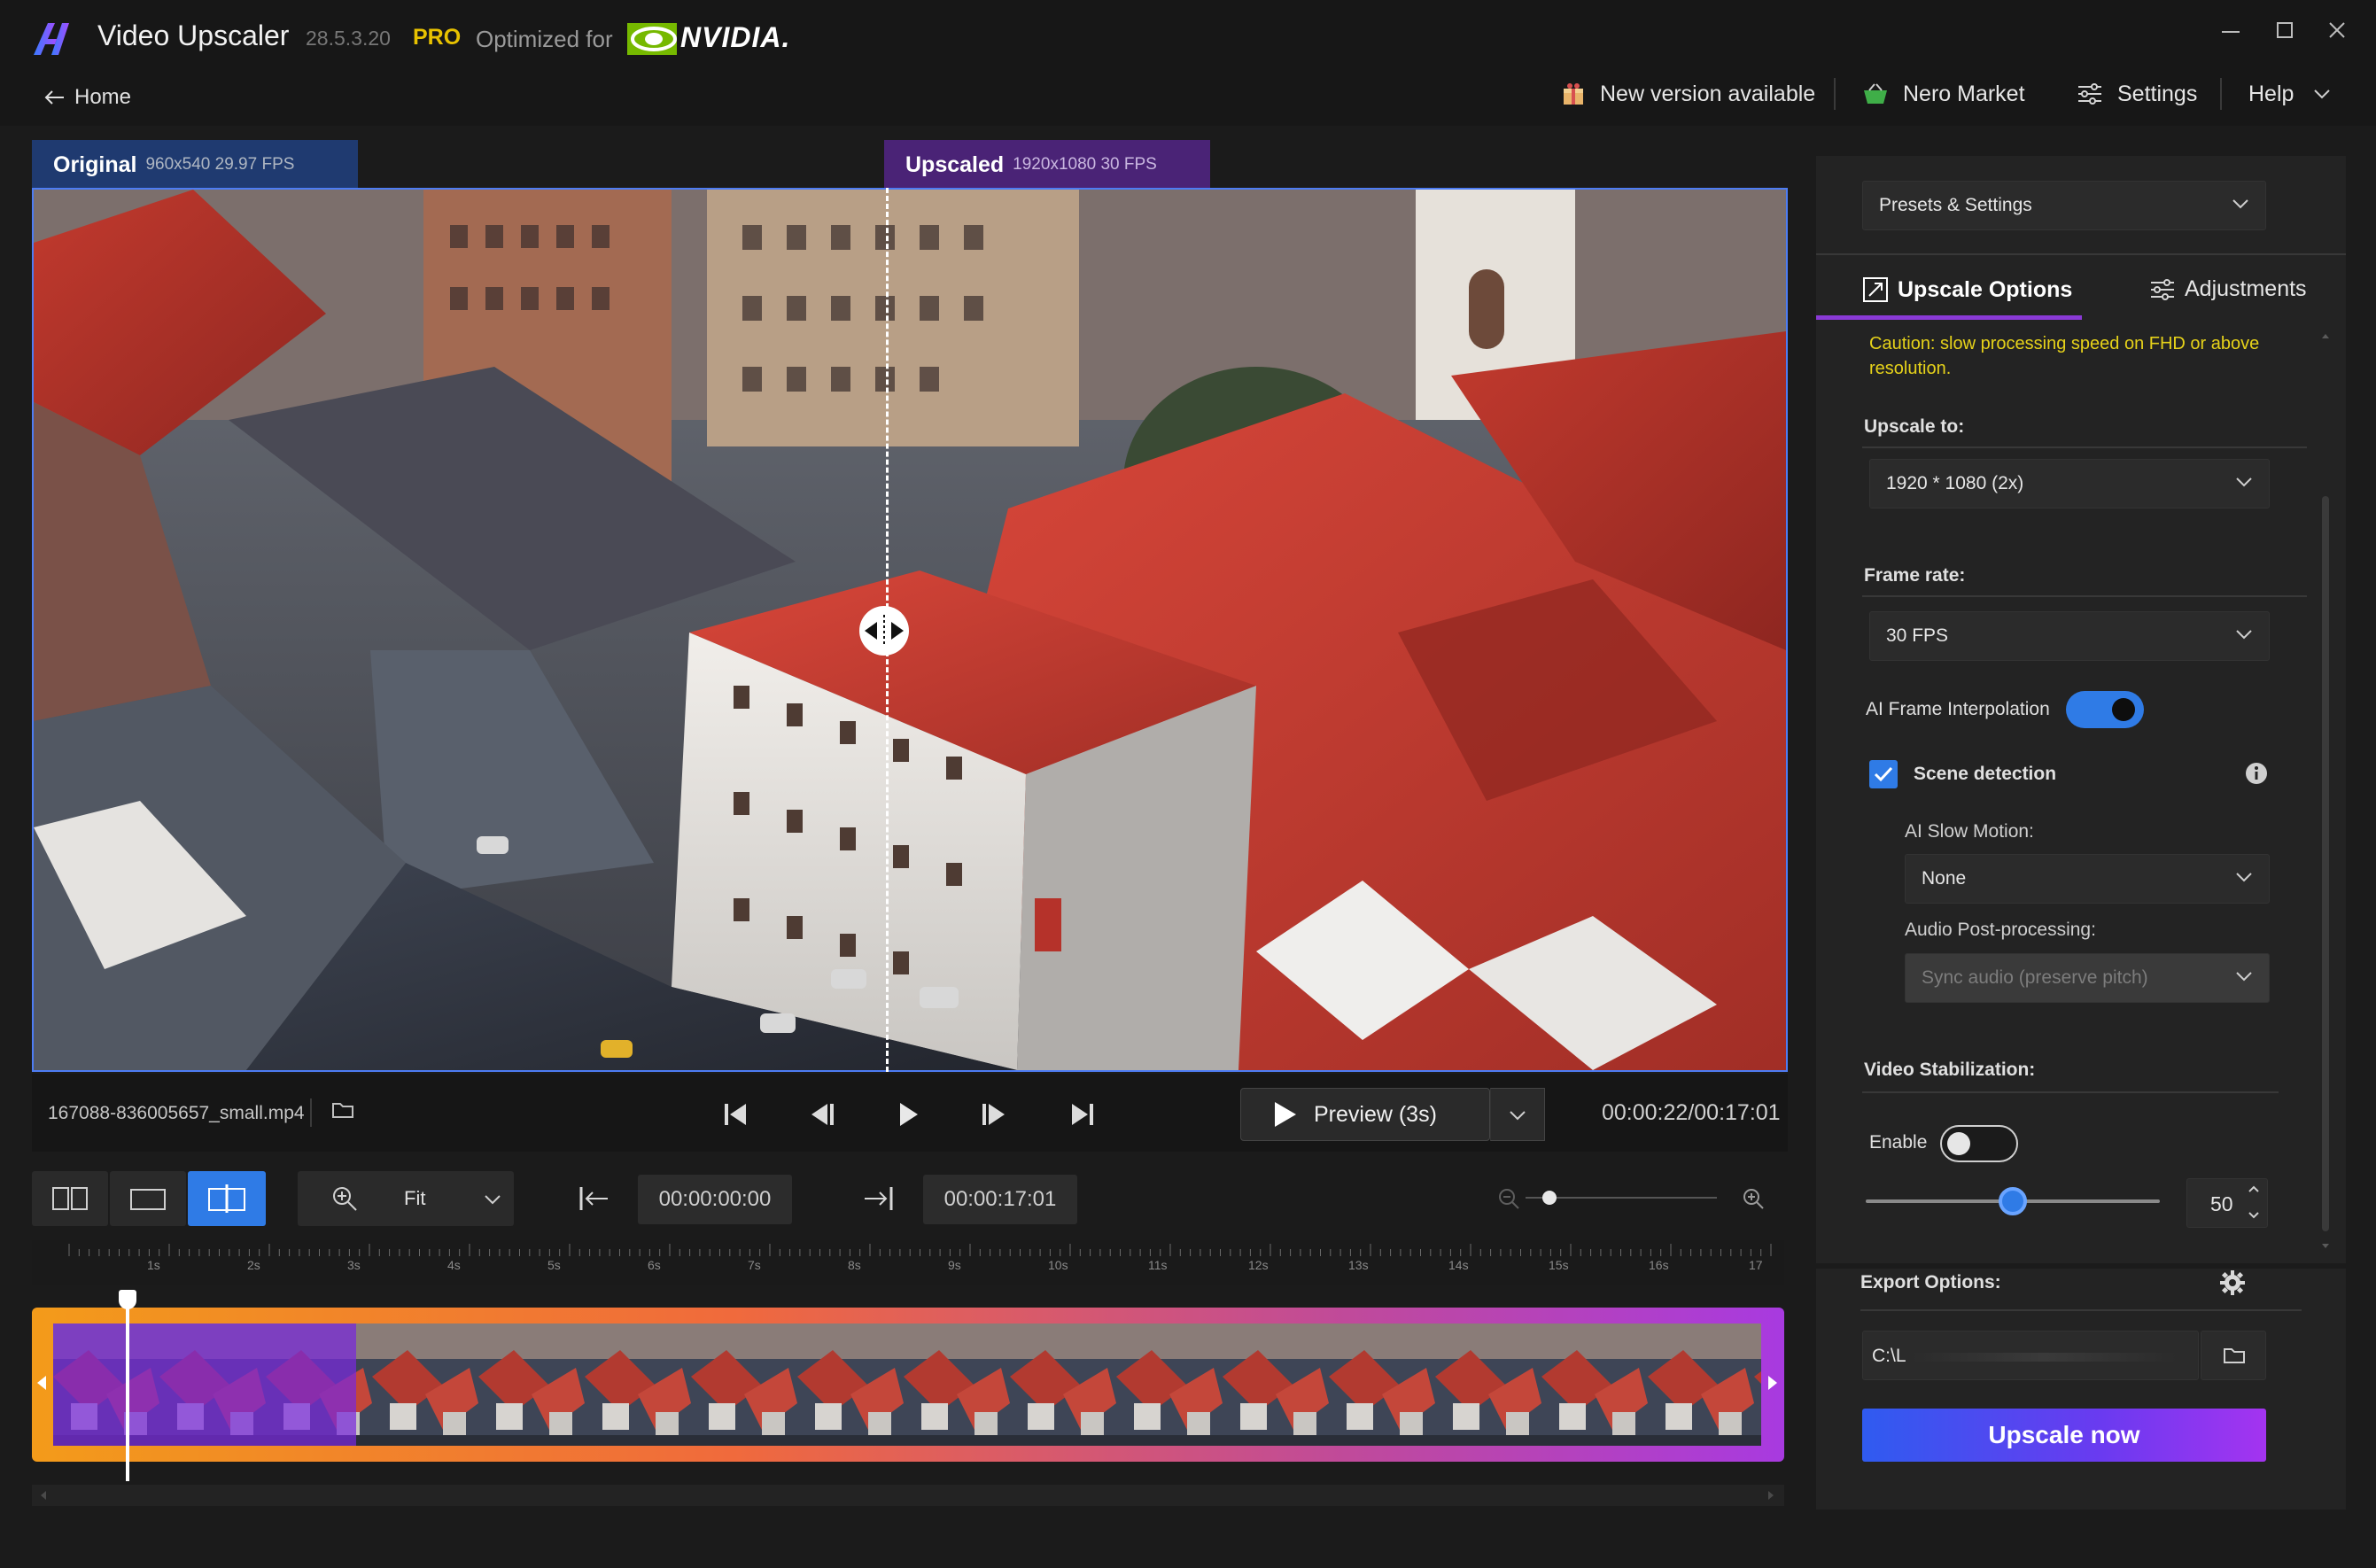 The width and height of the screenshot is (2376, 1568). What do you see at coordinates (884, 631) in the screenshot?
I see `compare-drag-handle-icon` at bounding box center [884, 631].